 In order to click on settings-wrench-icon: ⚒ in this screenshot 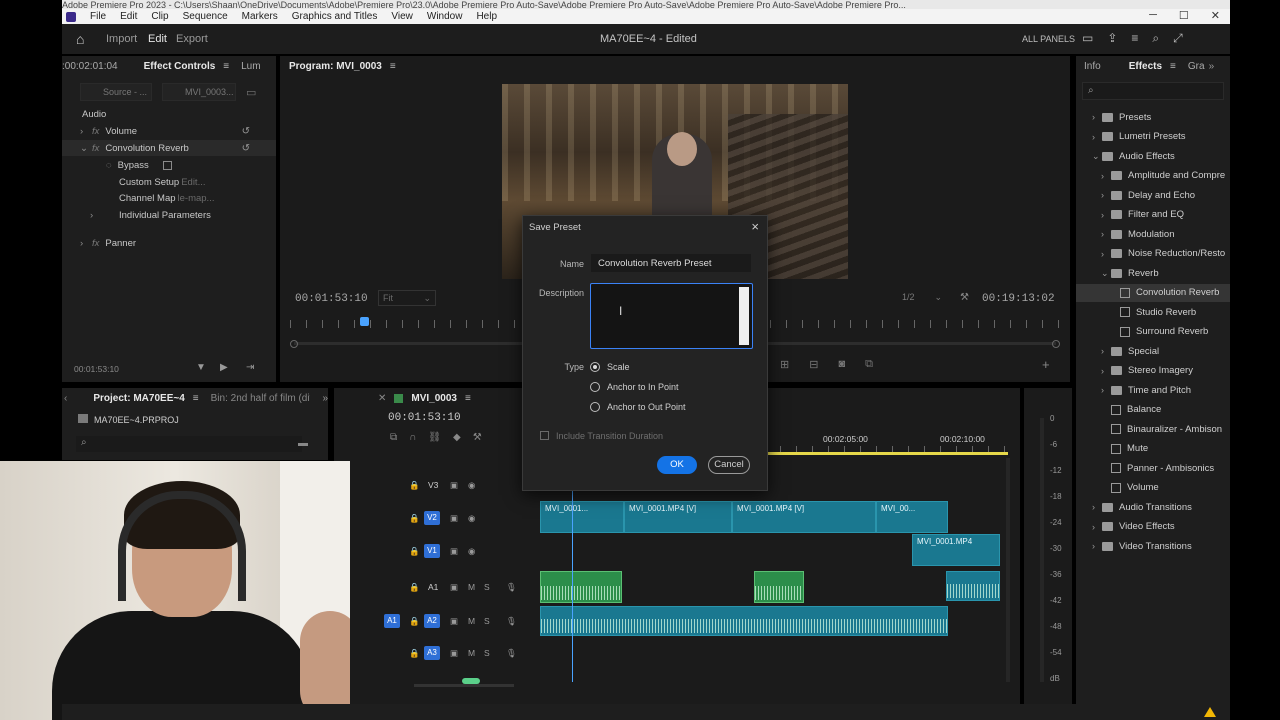, I will do `click(477, 437)`.